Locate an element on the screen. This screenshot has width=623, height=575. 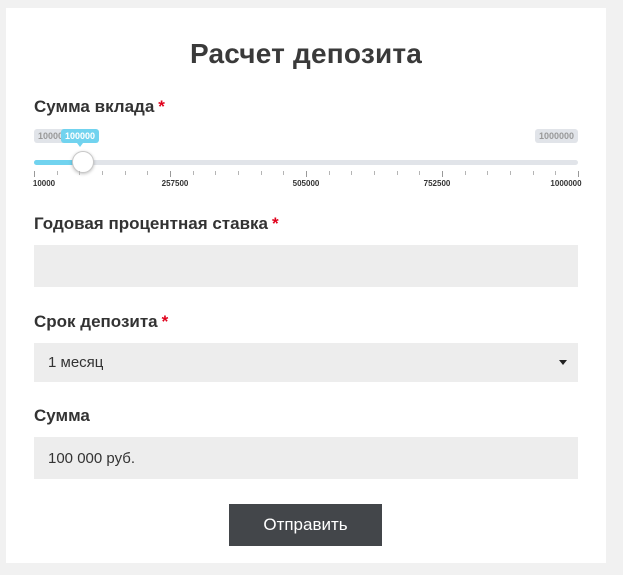
rate-label: Годовая процентная ставка * is located at coordinates (156, 224).